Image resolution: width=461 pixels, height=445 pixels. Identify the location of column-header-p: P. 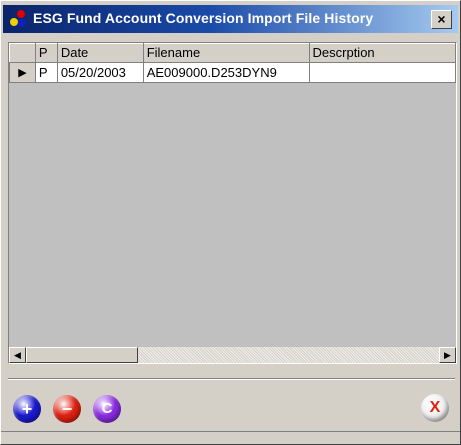
(46, 53).